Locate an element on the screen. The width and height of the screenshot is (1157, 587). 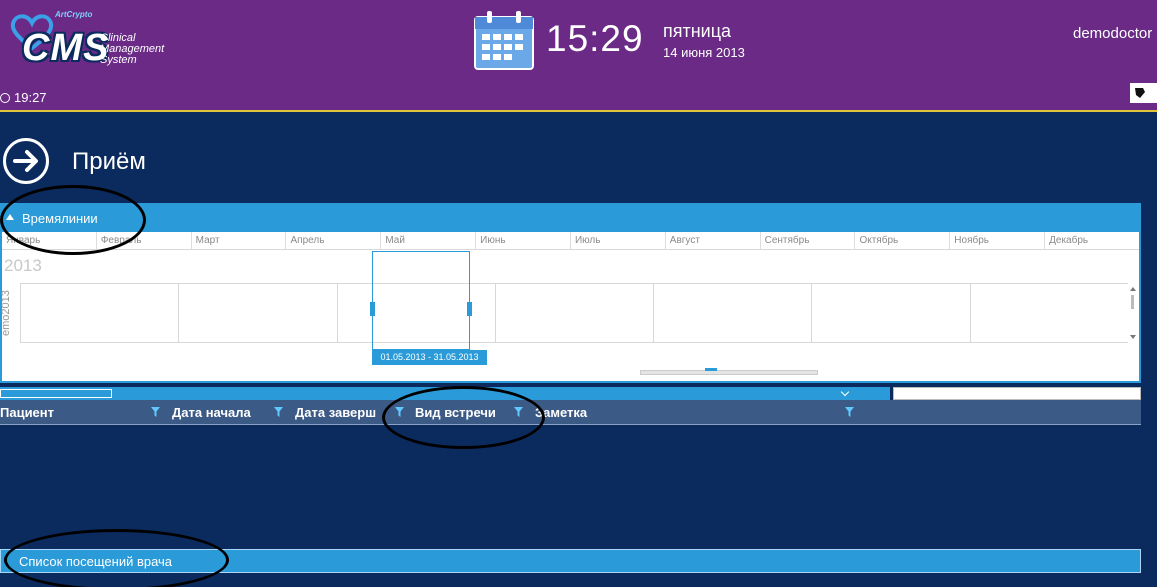
user-name: demodoctor is located at coordinates (1112, 33).